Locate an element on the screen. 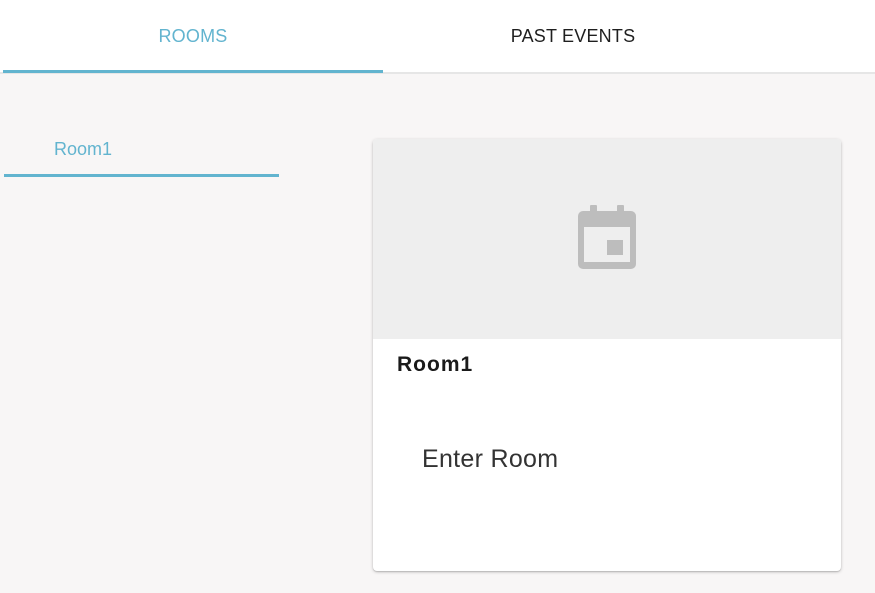 This screenshot has width=875, height=593. room-list-item: Room1 is located at coordinates (141, 152).